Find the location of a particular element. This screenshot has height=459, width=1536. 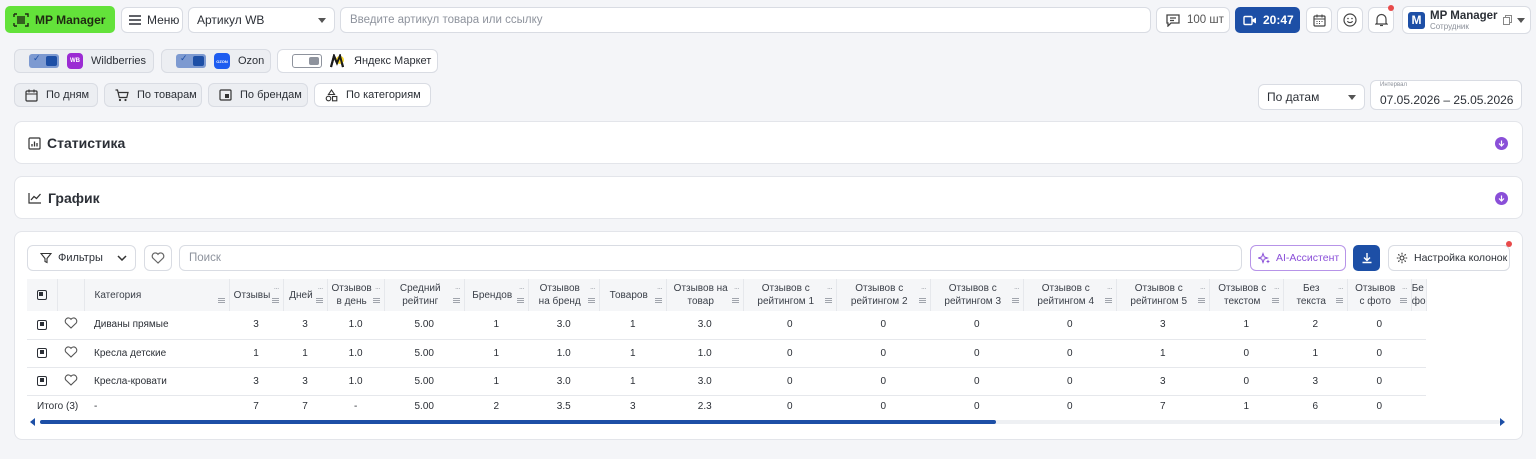

column-header: Отзывов на товар ··· is located at coordinates (705, 295).